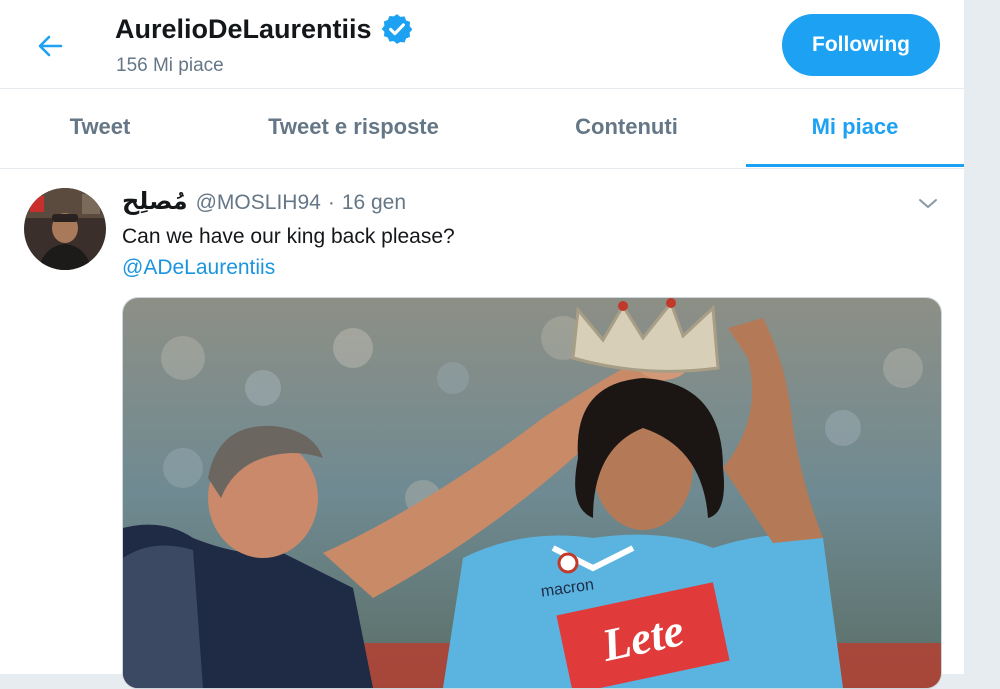  Describe the element at coordinates (855, 127) in the screenshot. I see `tab-mi-piace: Mi piace` at that location.